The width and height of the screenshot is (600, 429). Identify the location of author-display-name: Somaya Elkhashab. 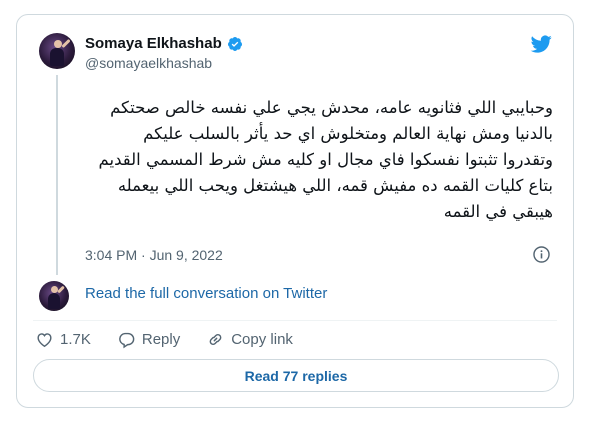
(153, 43).